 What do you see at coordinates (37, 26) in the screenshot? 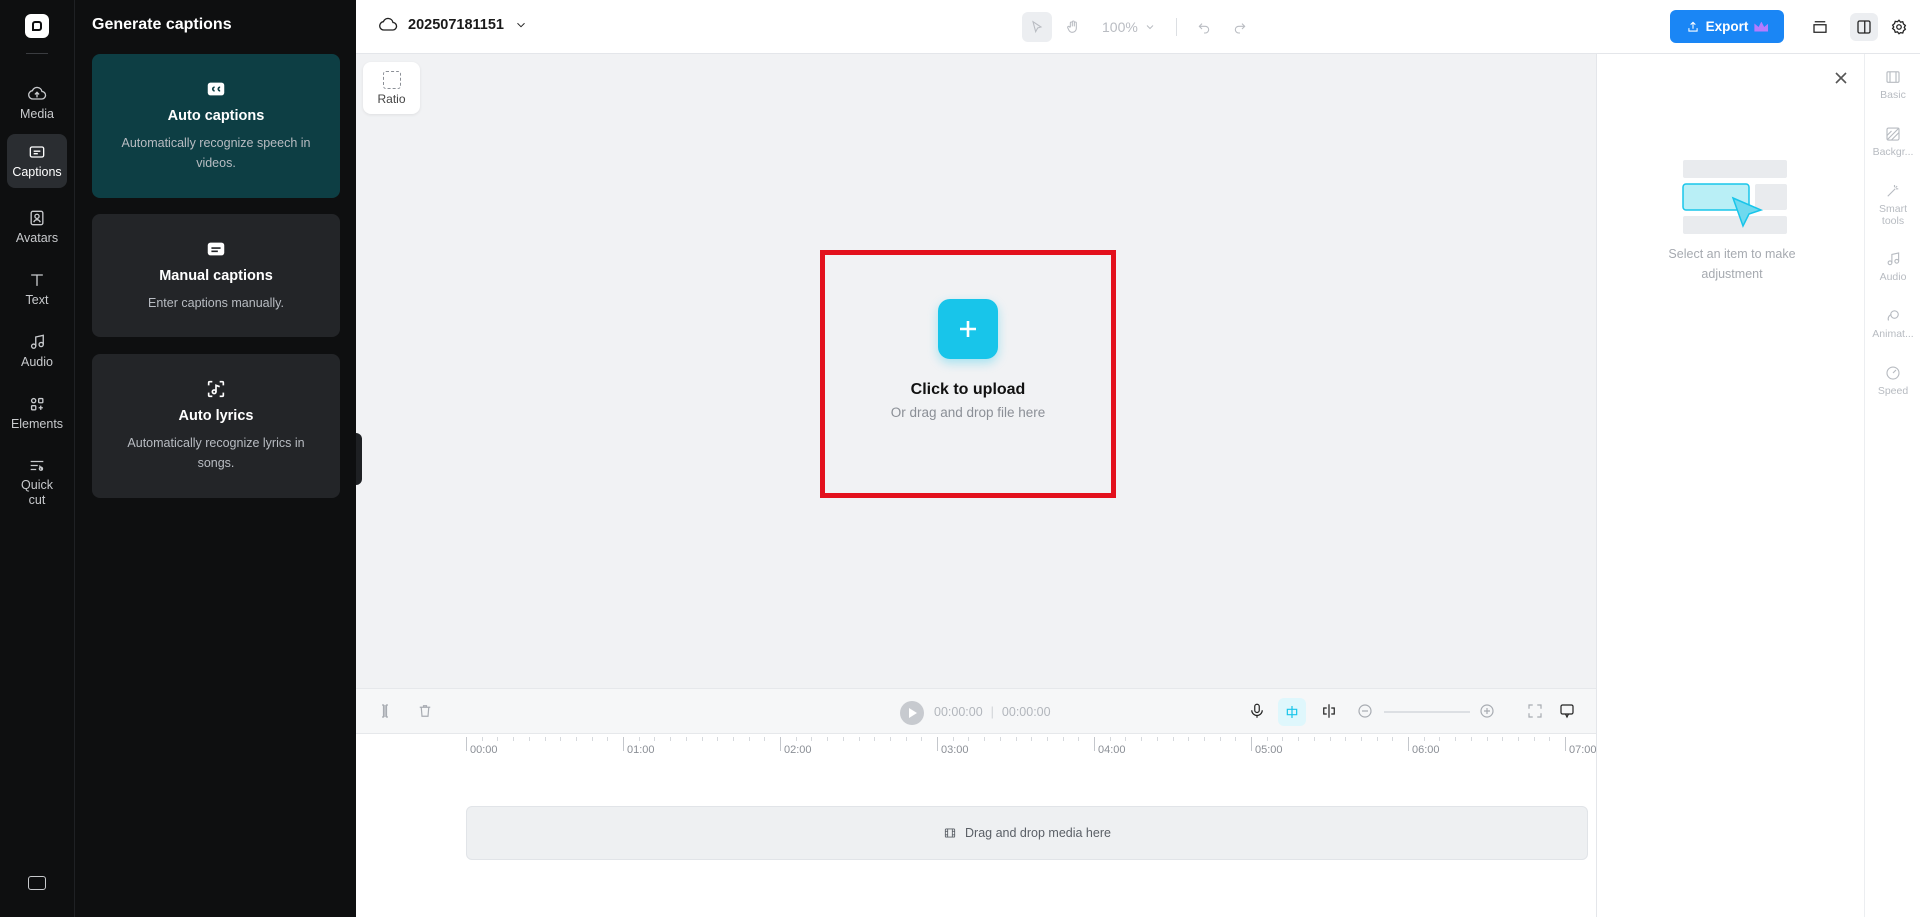
I see `app-logo-icon` at bounding box center [37, 26].